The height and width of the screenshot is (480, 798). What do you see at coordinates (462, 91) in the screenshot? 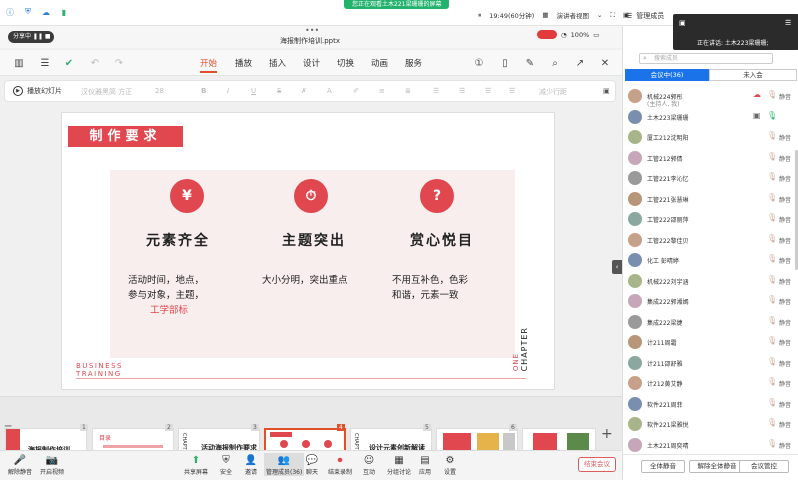
I see `align-center-icon: ☰` at bounding box center [462, 91].